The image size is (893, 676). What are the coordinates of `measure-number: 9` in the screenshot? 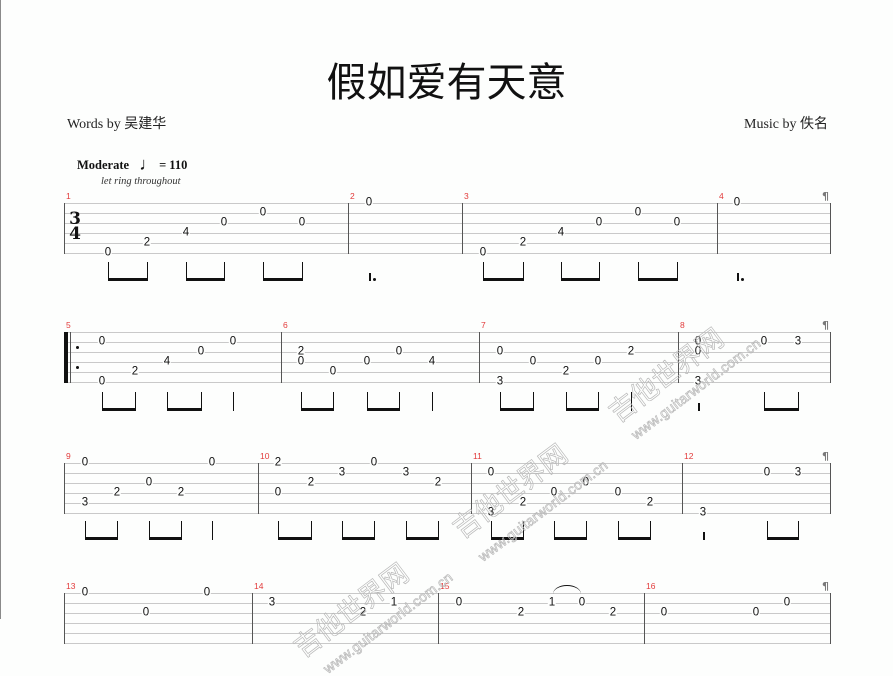 It's located at (68, 456).